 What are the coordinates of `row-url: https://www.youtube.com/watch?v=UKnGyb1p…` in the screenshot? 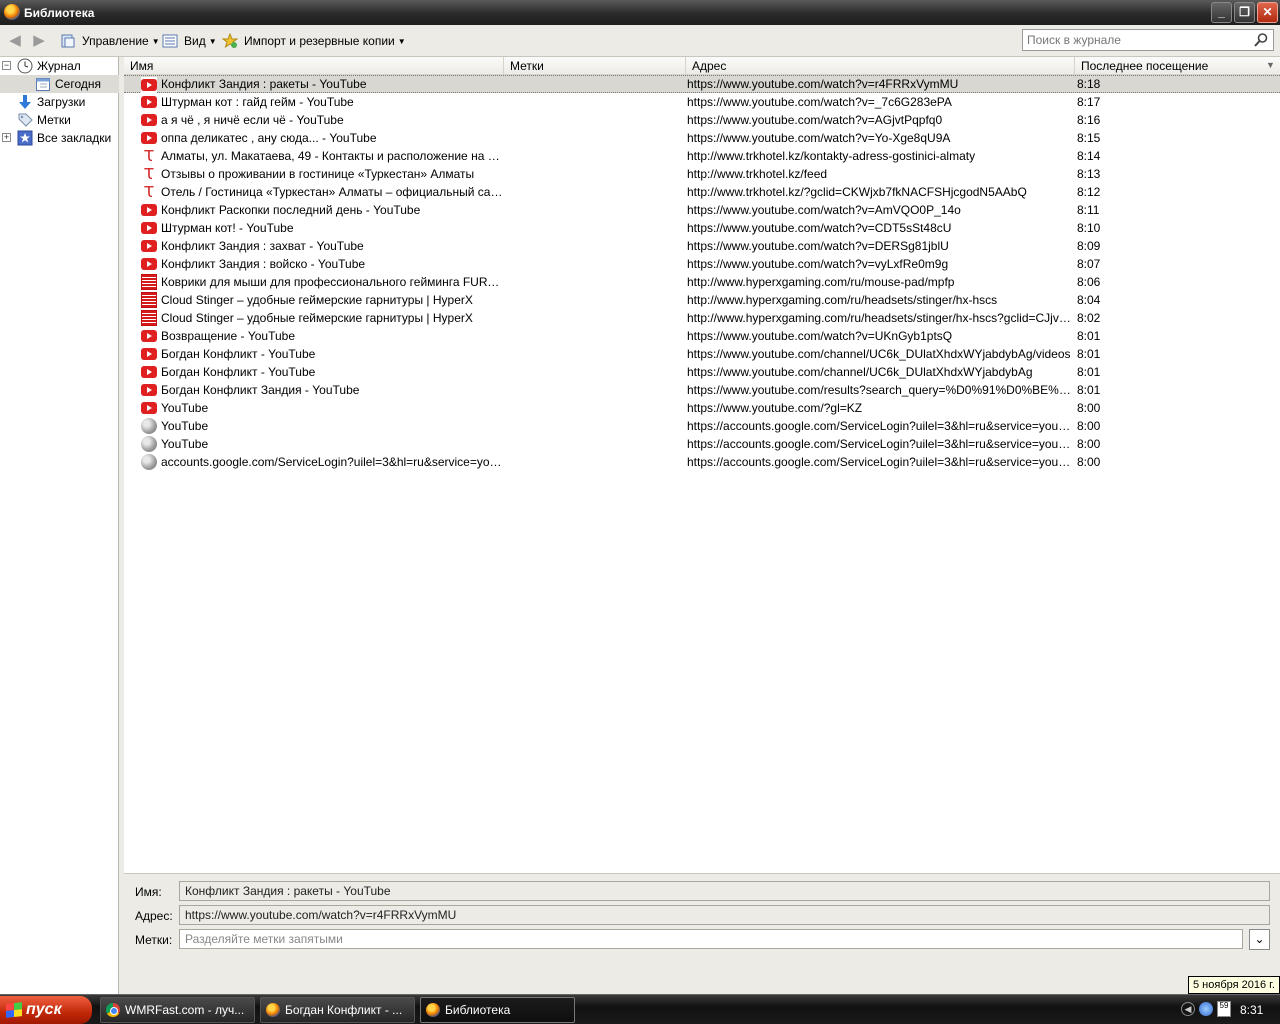 It's located at (820, 336).